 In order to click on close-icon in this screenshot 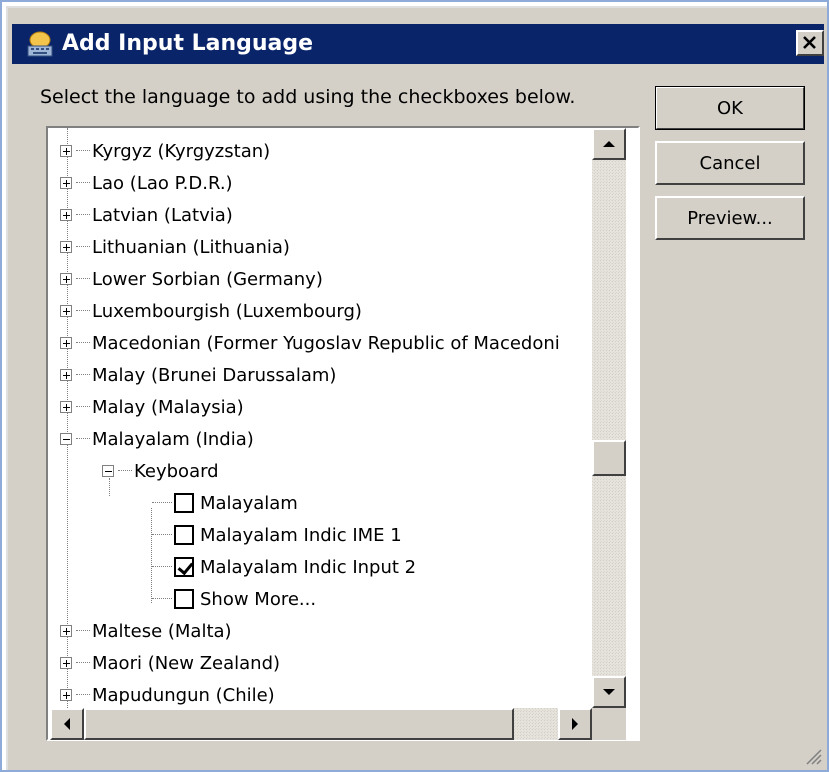, I will do `click(809, 42)`.